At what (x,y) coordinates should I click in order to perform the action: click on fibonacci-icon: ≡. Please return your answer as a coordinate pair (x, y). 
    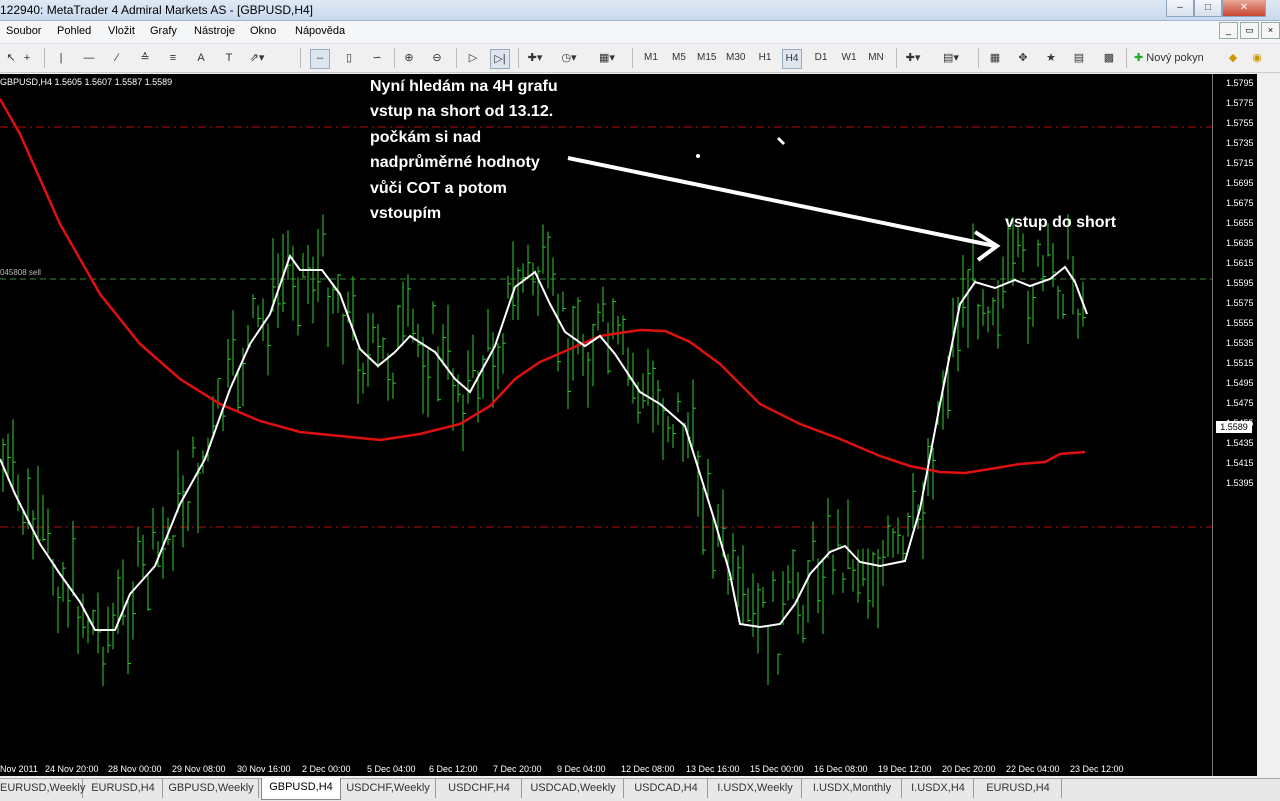
    Looking at the image, I should click on (173, 58).